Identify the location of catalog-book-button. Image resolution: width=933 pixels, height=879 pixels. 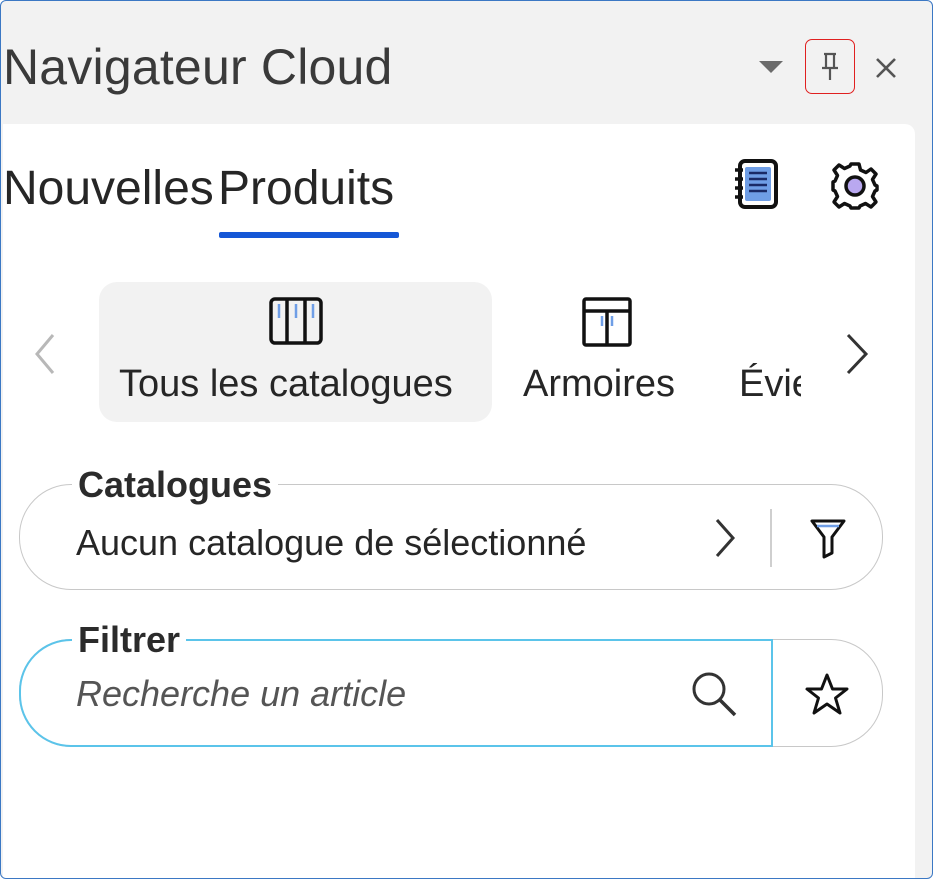
(757, 184).